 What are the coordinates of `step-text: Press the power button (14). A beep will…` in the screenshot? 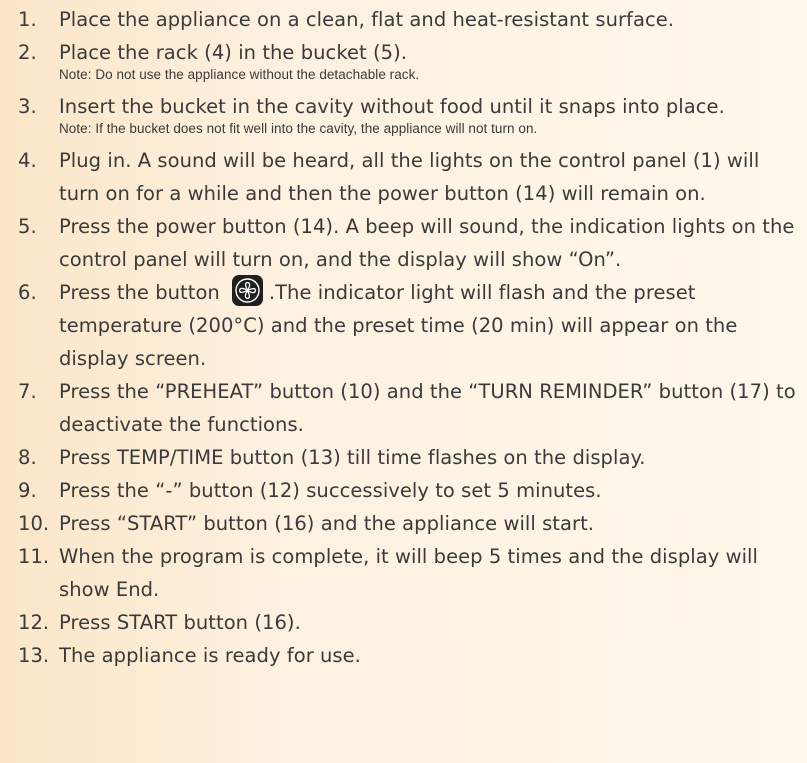 It's located at (427, 243).